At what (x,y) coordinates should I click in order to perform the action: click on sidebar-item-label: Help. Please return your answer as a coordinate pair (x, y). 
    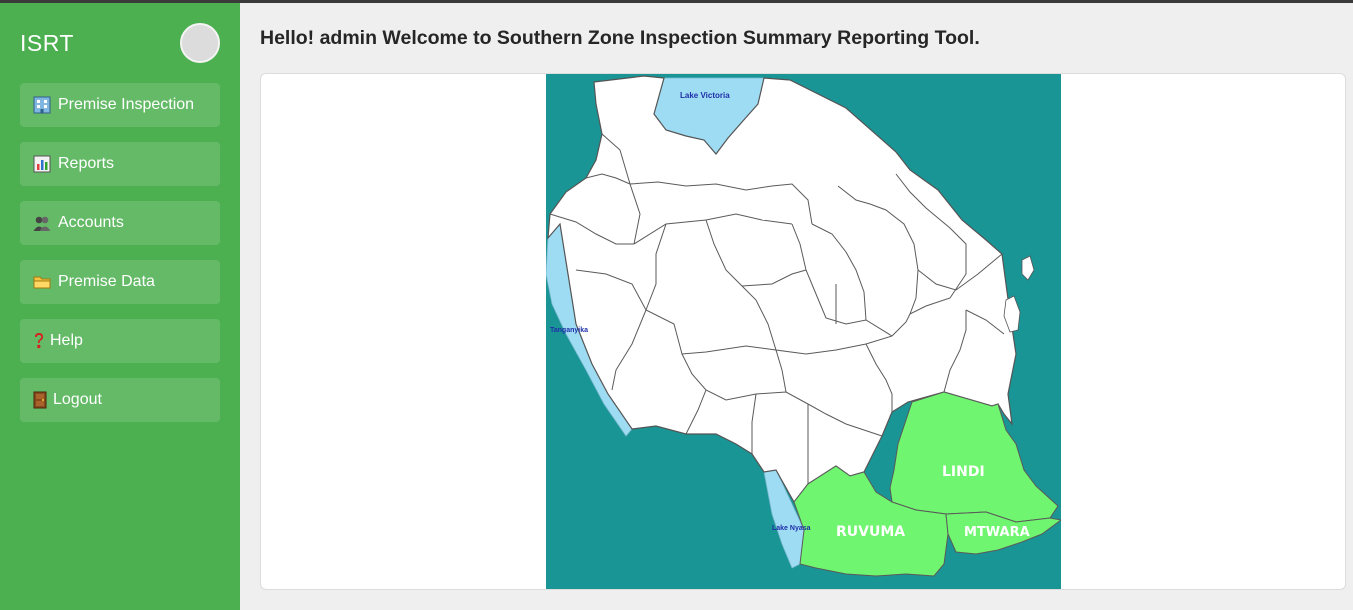
    Looking at the image, I should click on (66, 340).